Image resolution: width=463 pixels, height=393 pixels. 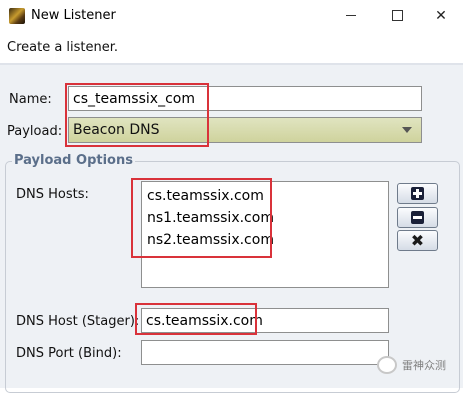 What do you see at coordinates (30, 99) in the screenshot?
I see `name-label: Name:` at bounding box center [30, 99].